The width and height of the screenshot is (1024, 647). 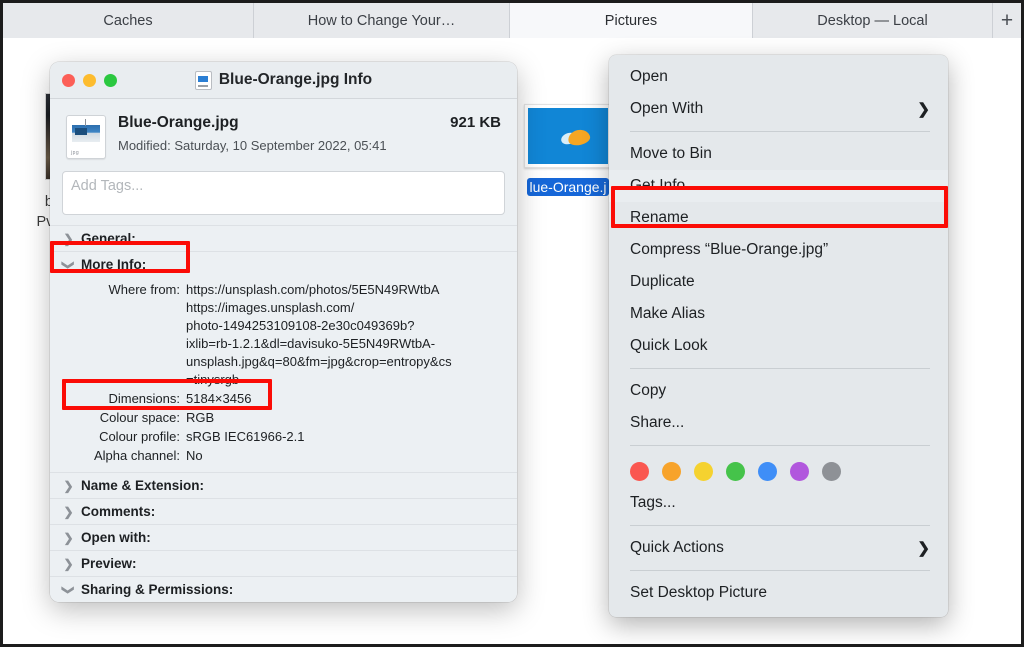 I want to click on window-controls, so click(x=89, y=80).